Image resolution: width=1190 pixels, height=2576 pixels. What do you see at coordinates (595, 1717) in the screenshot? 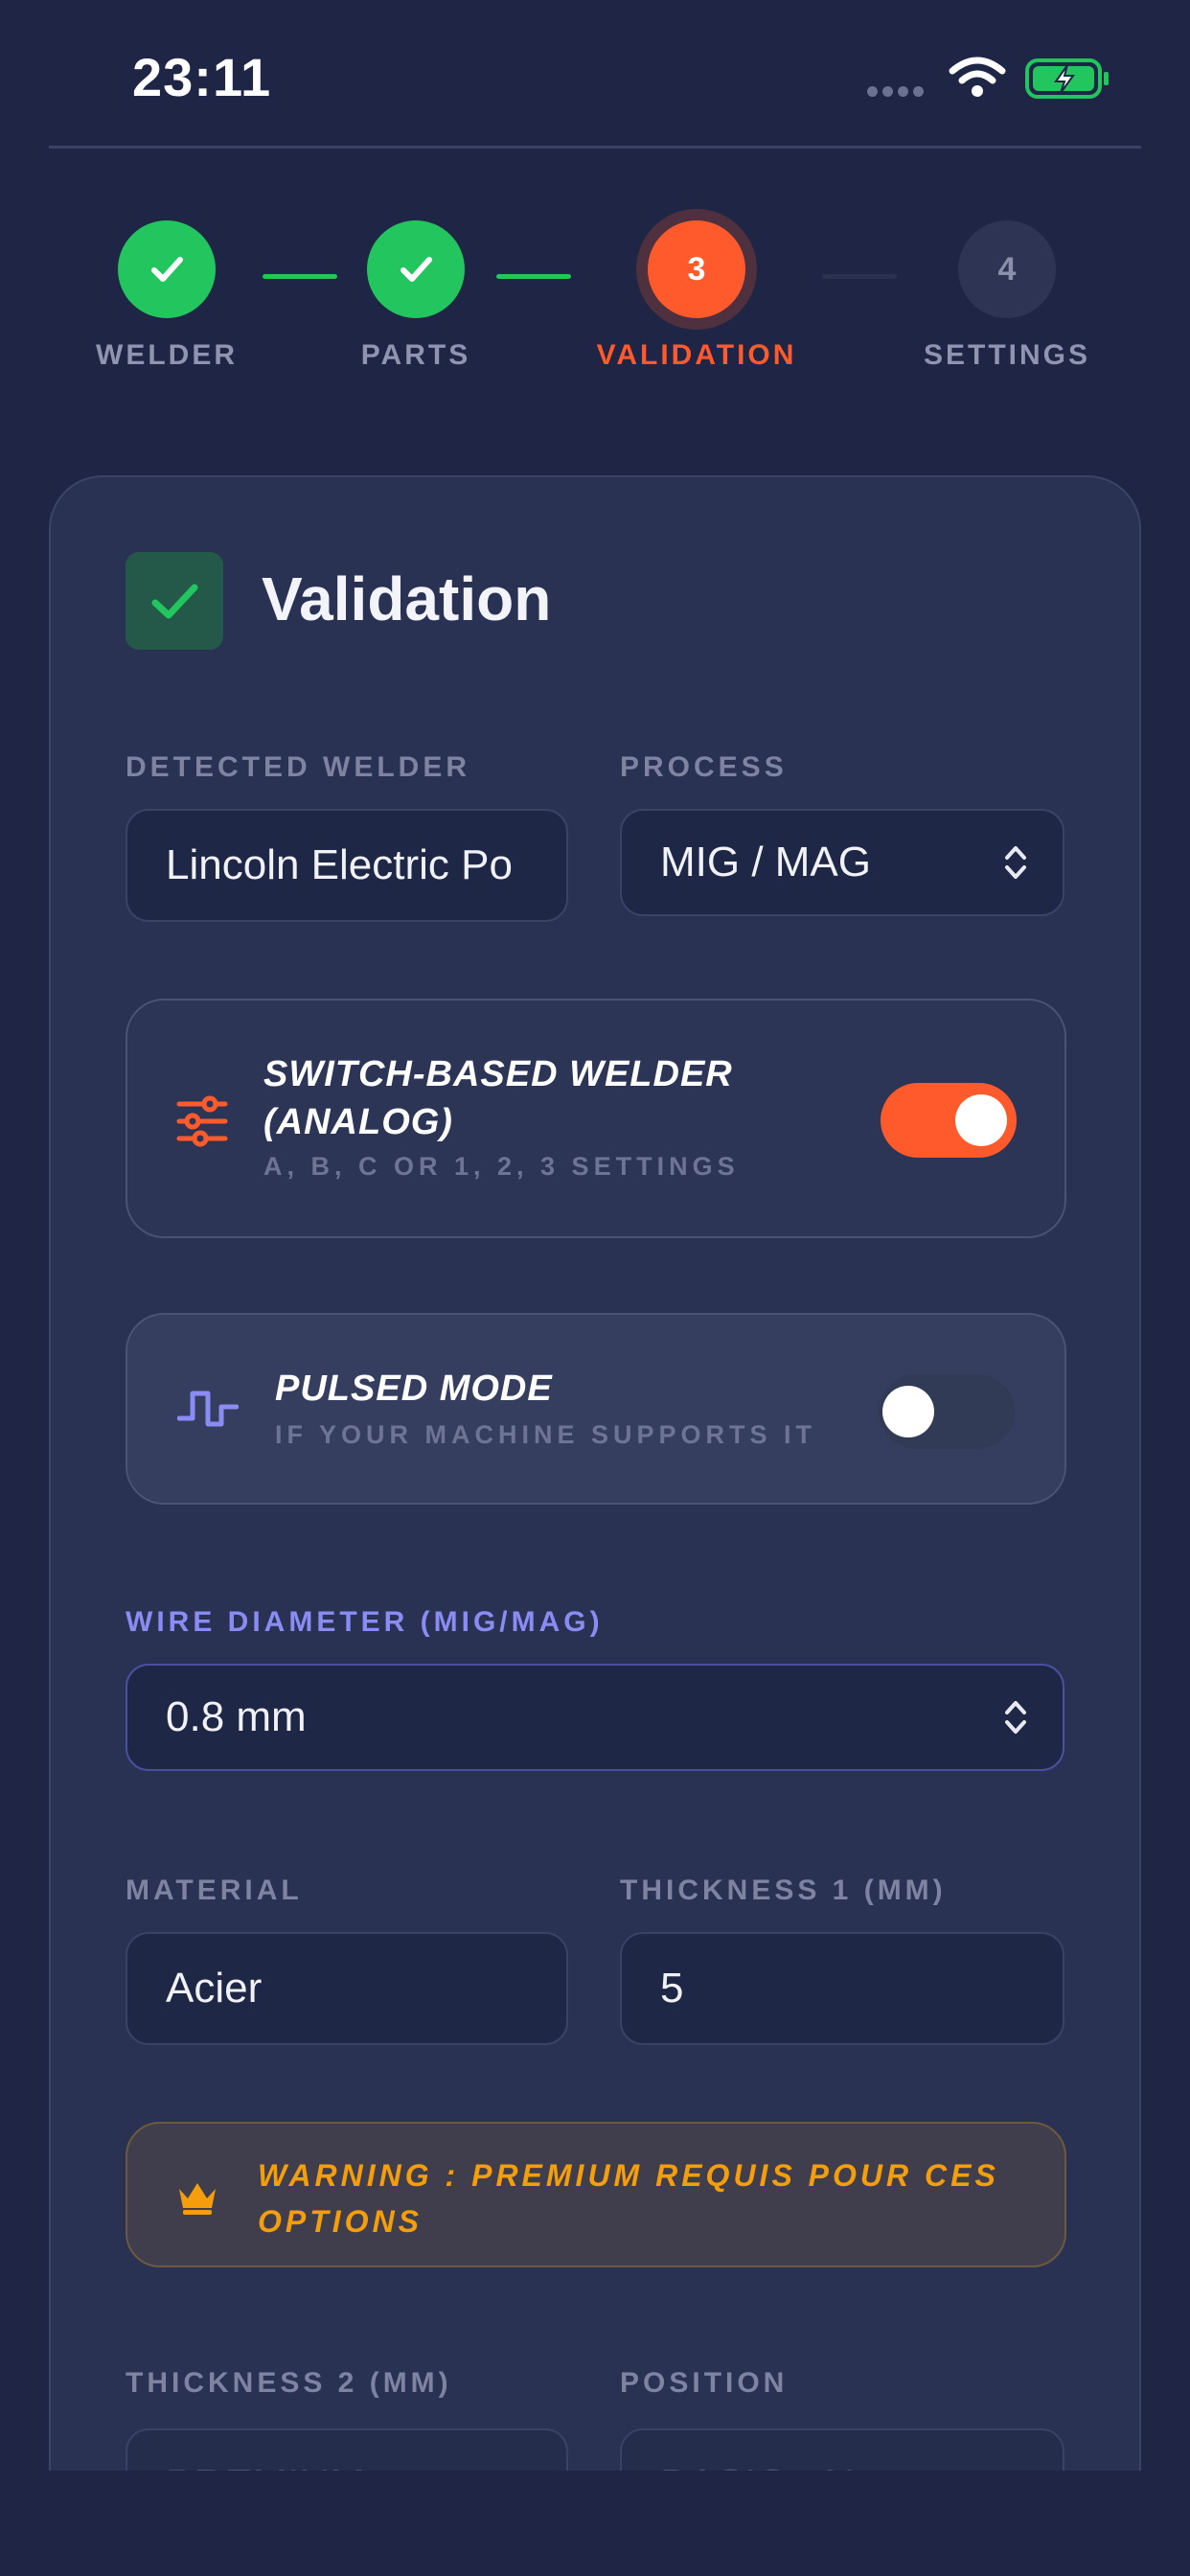
I see `wire-diameter-select: 0.8 mm` at bounding box center [595, 1717].